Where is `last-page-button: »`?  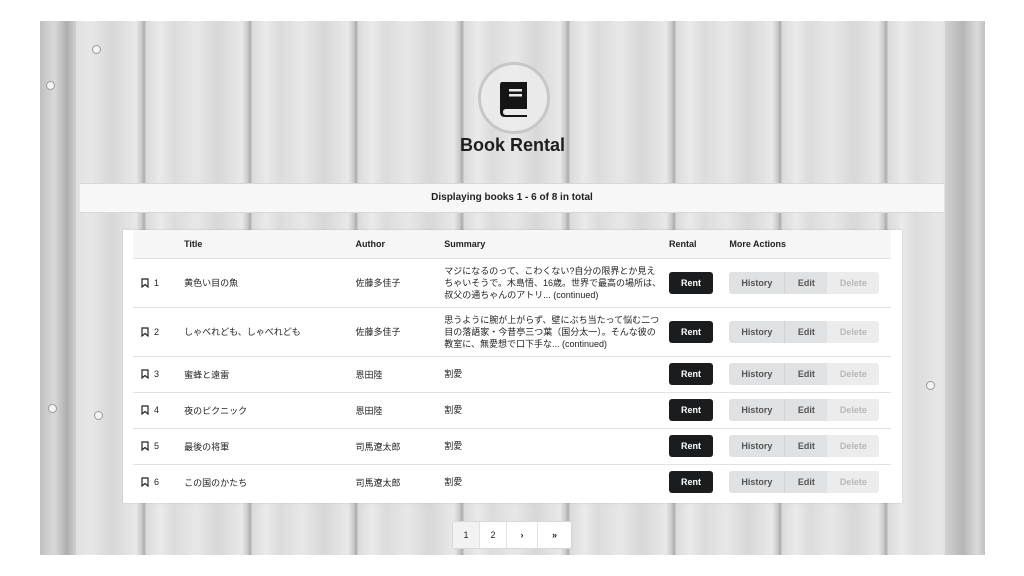 last-page-button: » is located at coordinates (554, 535).